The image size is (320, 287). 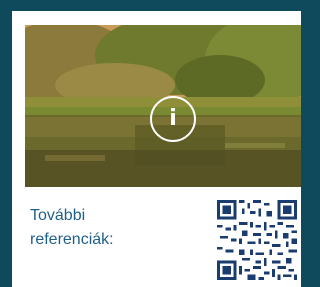 I want to click on info-button: i, so click(x=173, y=119).